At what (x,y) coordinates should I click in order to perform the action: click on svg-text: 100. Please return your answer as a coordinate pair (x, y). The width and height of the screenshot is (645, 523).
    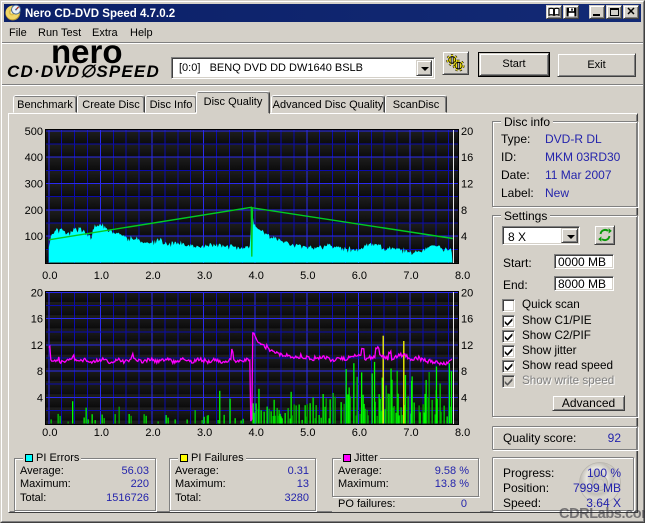
    Looking at the image, I should click on (34, 237).